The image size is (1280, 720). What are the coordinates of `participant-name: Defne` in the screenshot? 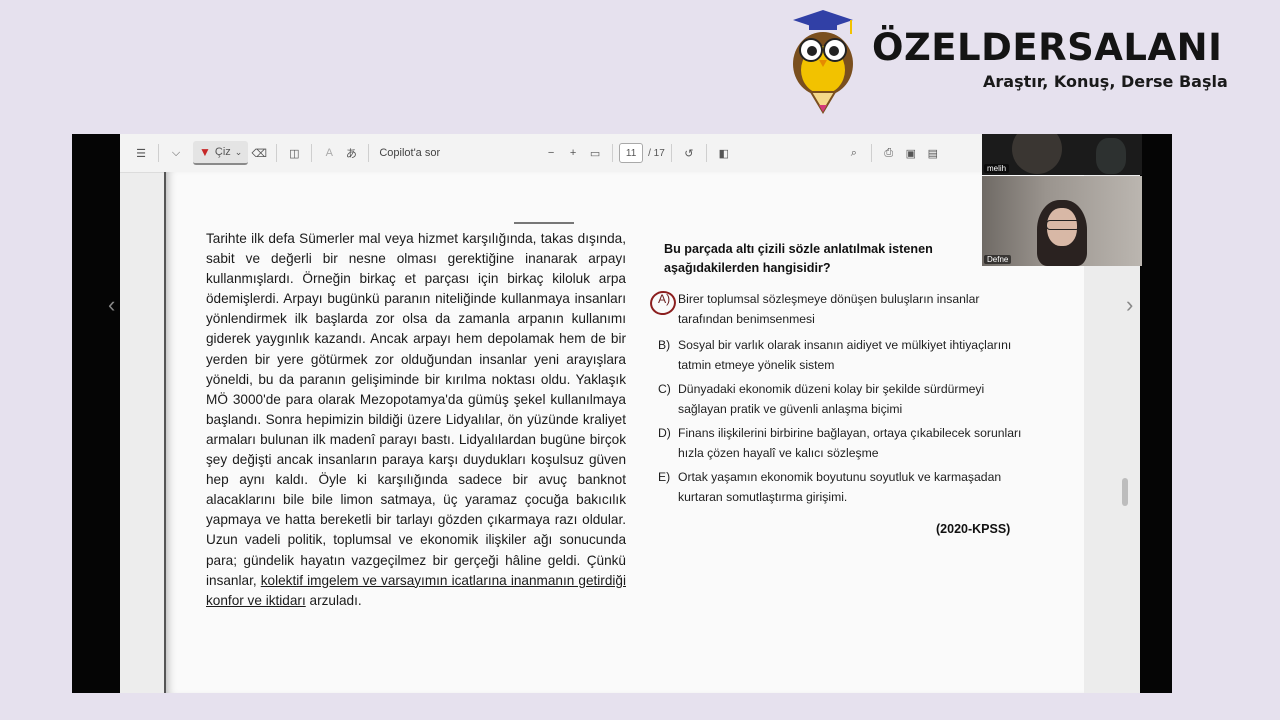 It's located at (998, 259).